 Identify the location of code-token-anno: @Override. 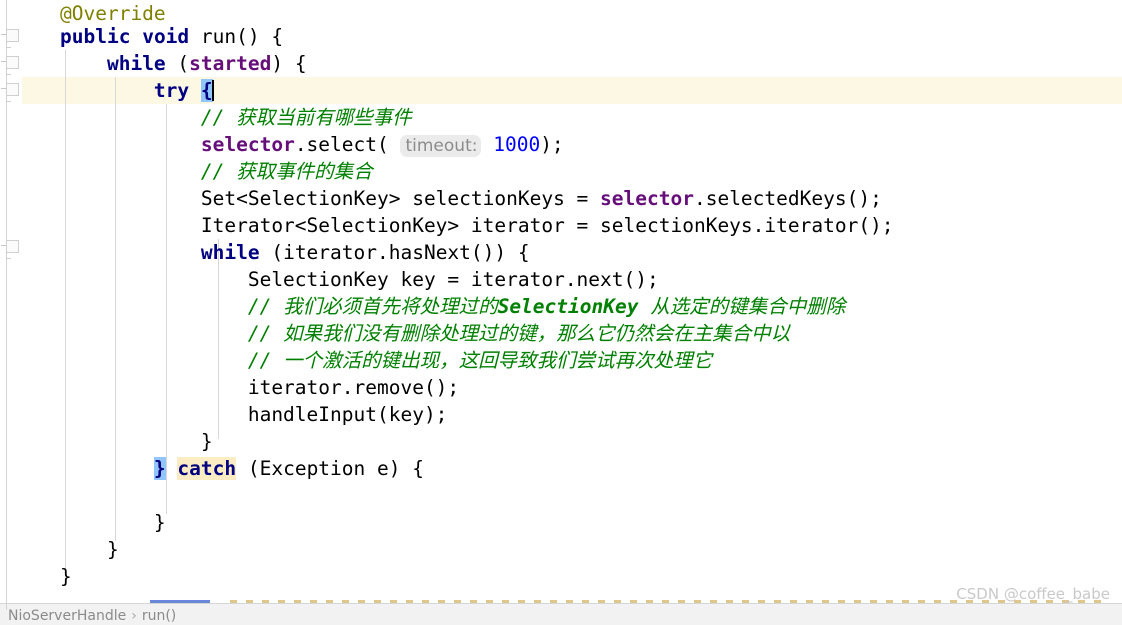
(113, 13).